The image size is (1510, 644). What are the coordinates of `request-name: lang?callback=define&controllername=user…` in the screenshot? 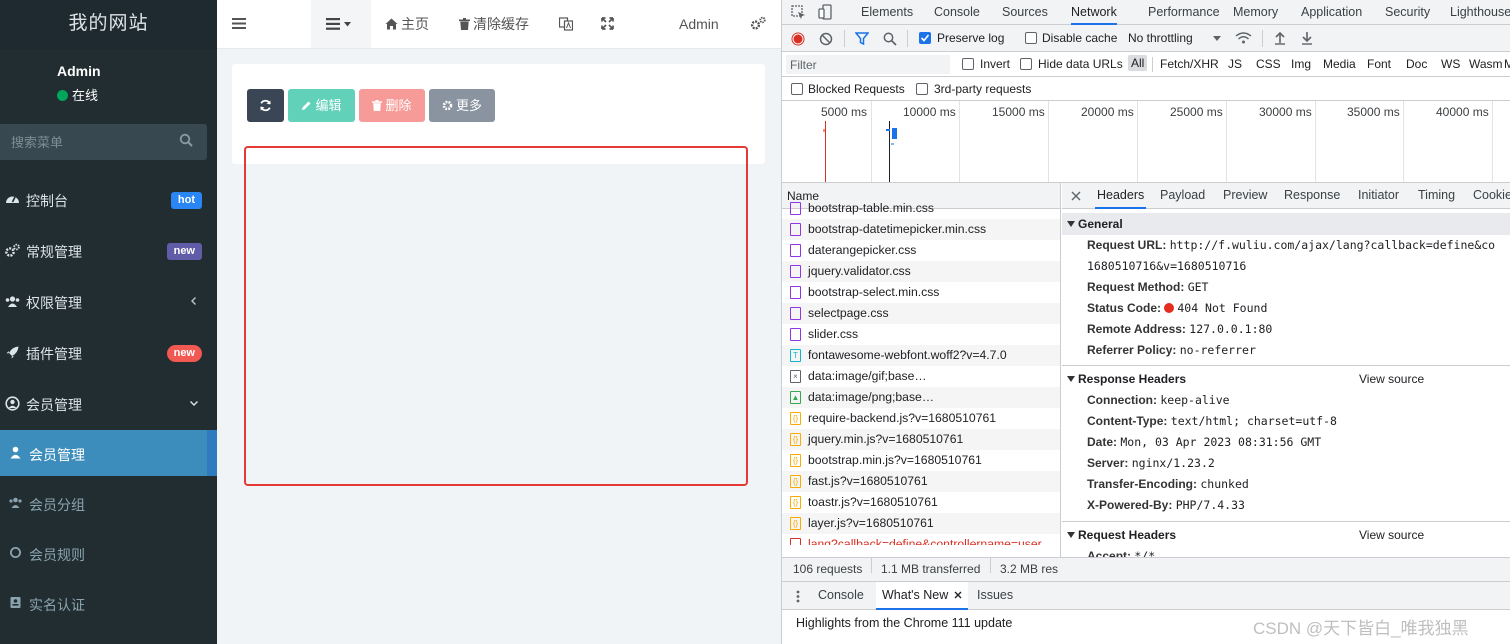 It's located at (931, 541).